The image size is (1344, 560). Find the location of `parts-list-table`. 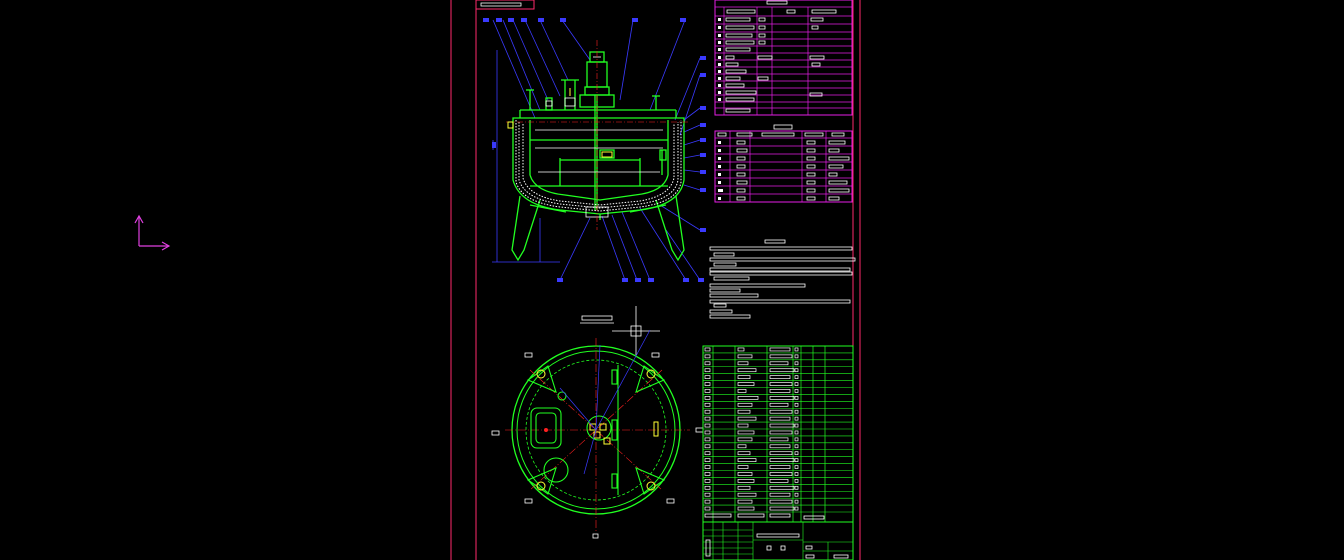

parts-list-table is located at coordinates (778, 434).